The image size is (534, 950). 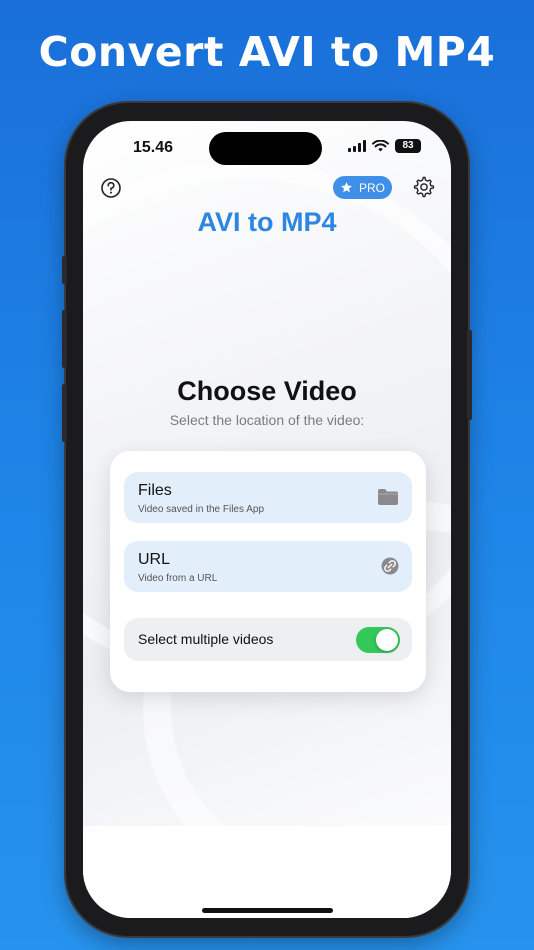 What do you see at coordinates (371, 187) in the screenshot?
I see `pro-label: PRO` at bounding box center [371, 187].